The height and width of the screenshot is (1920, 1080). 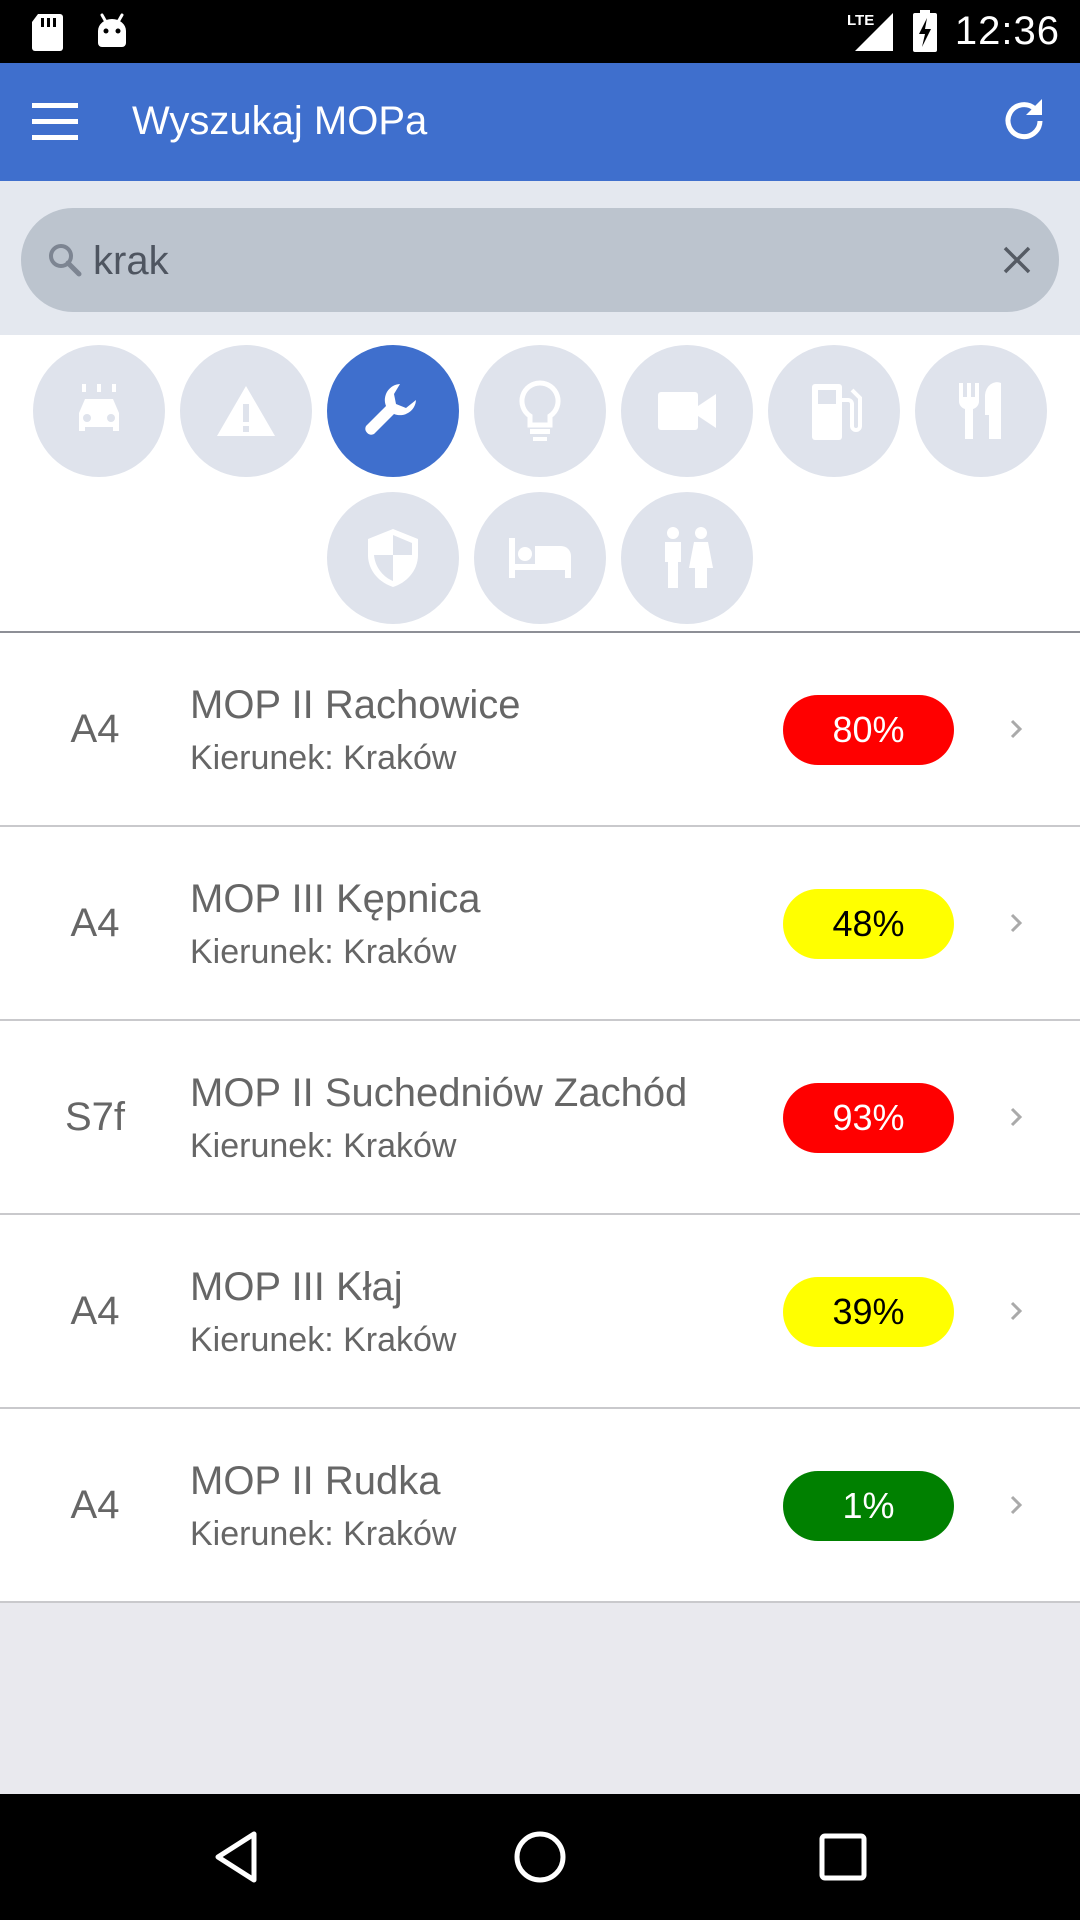 I want to click on video-camera-icon, so click(x=687, y=411).